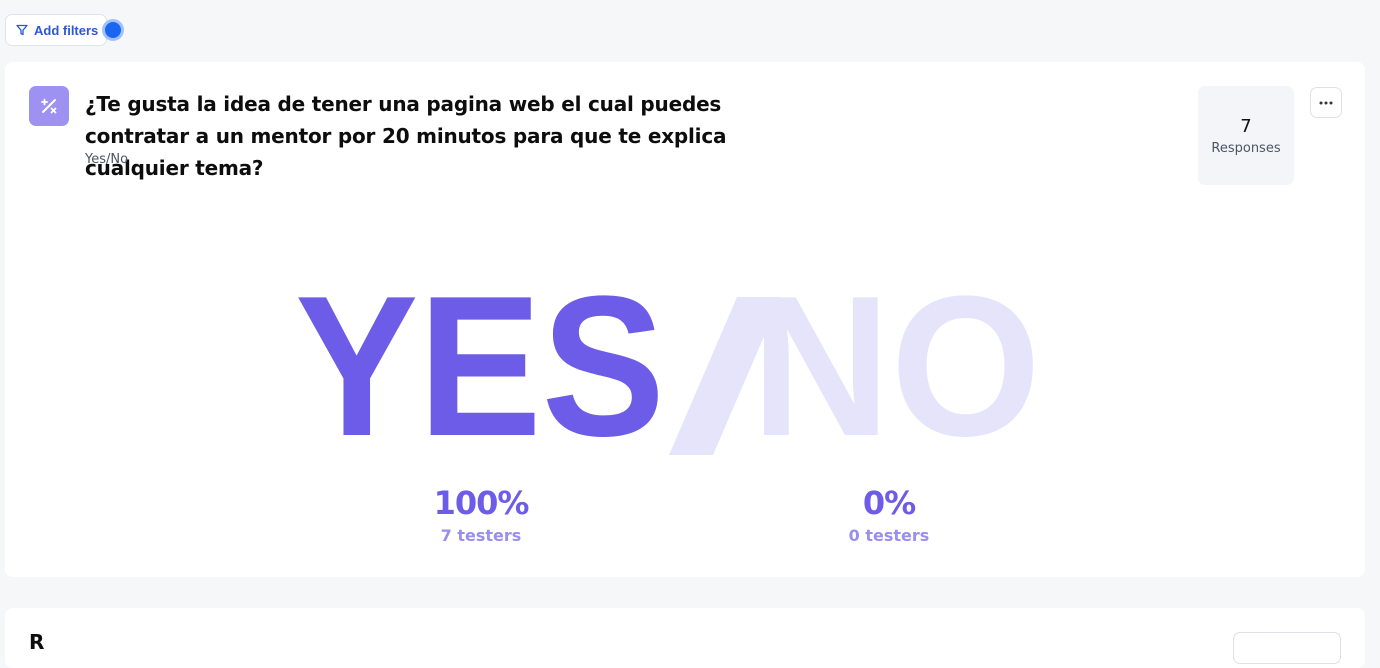  I want to click on no-stat: 0% 0 testers, so click(889, 514).